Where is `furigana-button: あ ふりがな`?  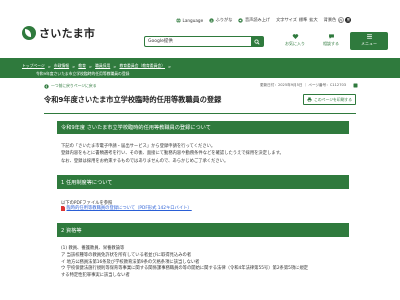
furigana-button: あ ふりがな is located at coordinates (220, 20).